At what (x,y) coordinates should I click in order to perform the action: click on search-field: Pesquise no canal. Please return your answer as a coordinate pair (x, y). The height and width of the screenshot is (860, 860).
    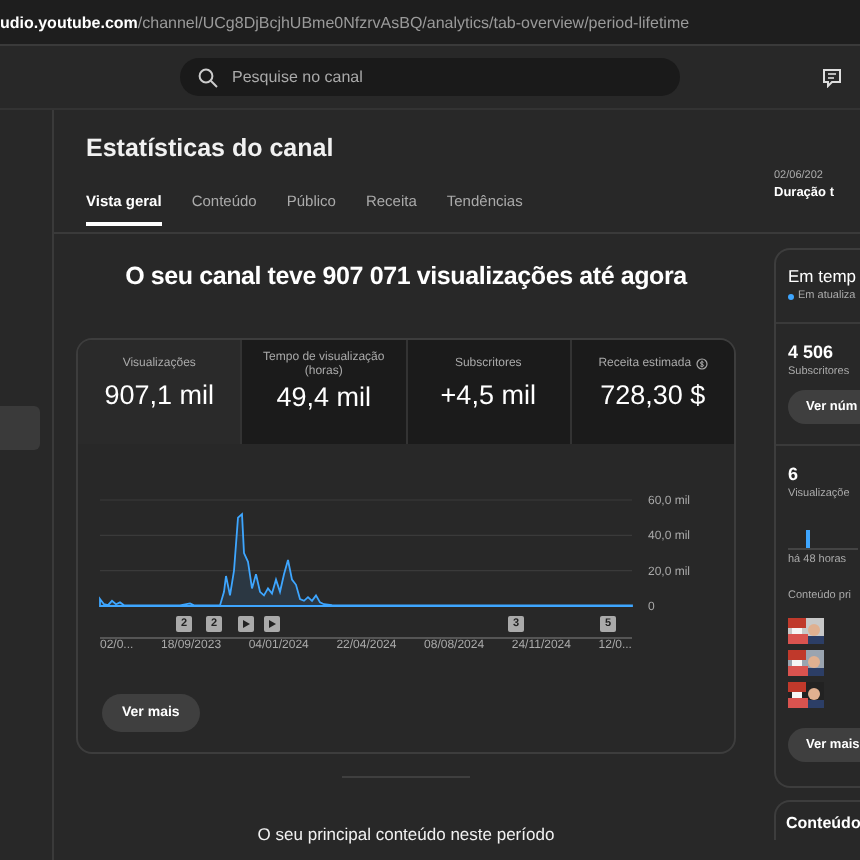
    Looking at the image, I should click on (430, 77).